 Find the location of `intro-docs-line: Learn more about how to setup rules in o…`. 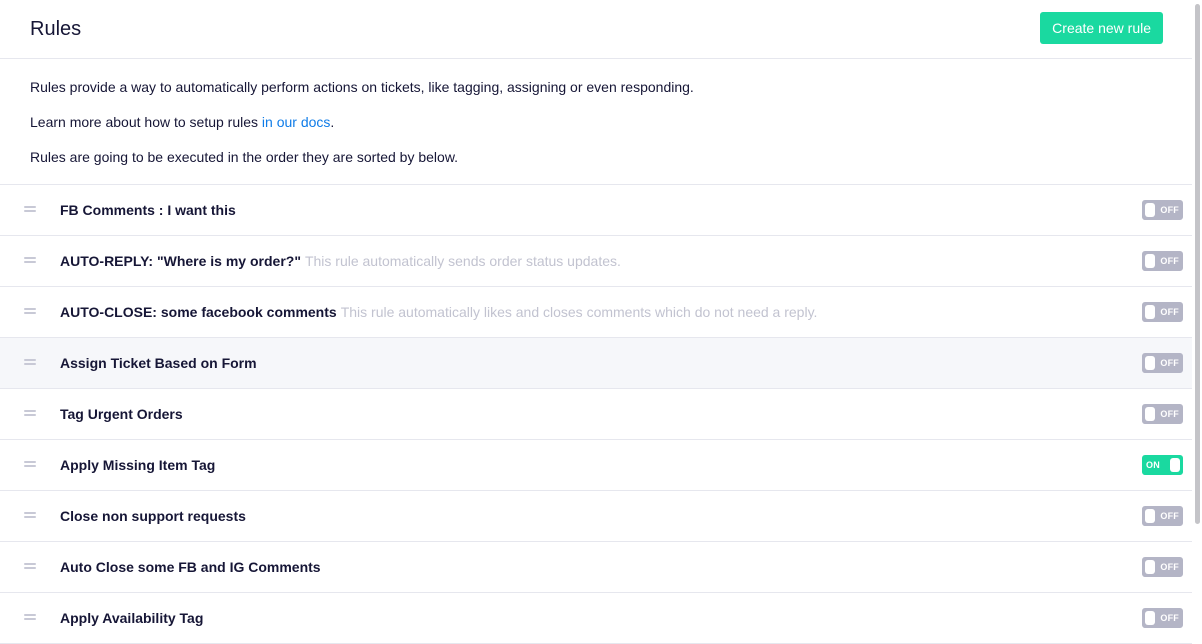

intro-docs-line: Learn more about how to setup rules in o… is located at coordinates (596, 122).